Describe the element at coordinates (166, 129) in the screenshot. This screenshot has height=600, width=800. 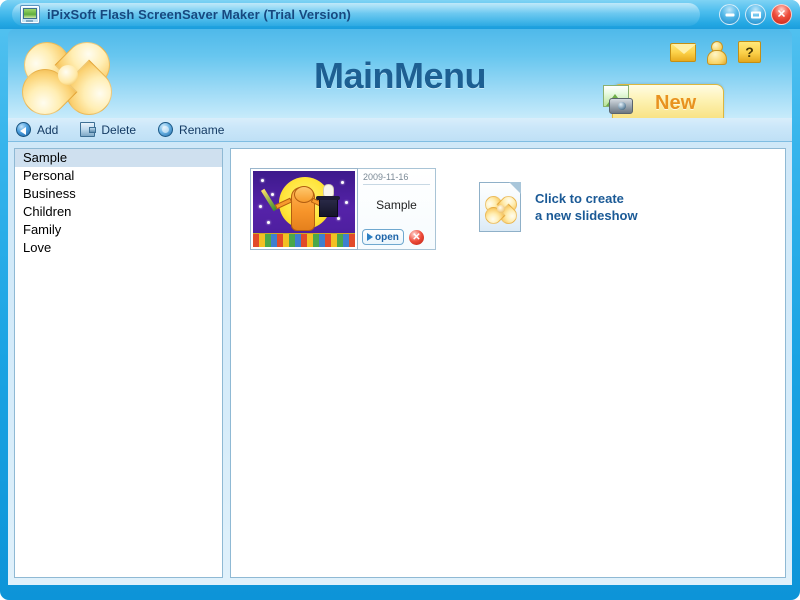
I see `rename-circle-icon` at that location.